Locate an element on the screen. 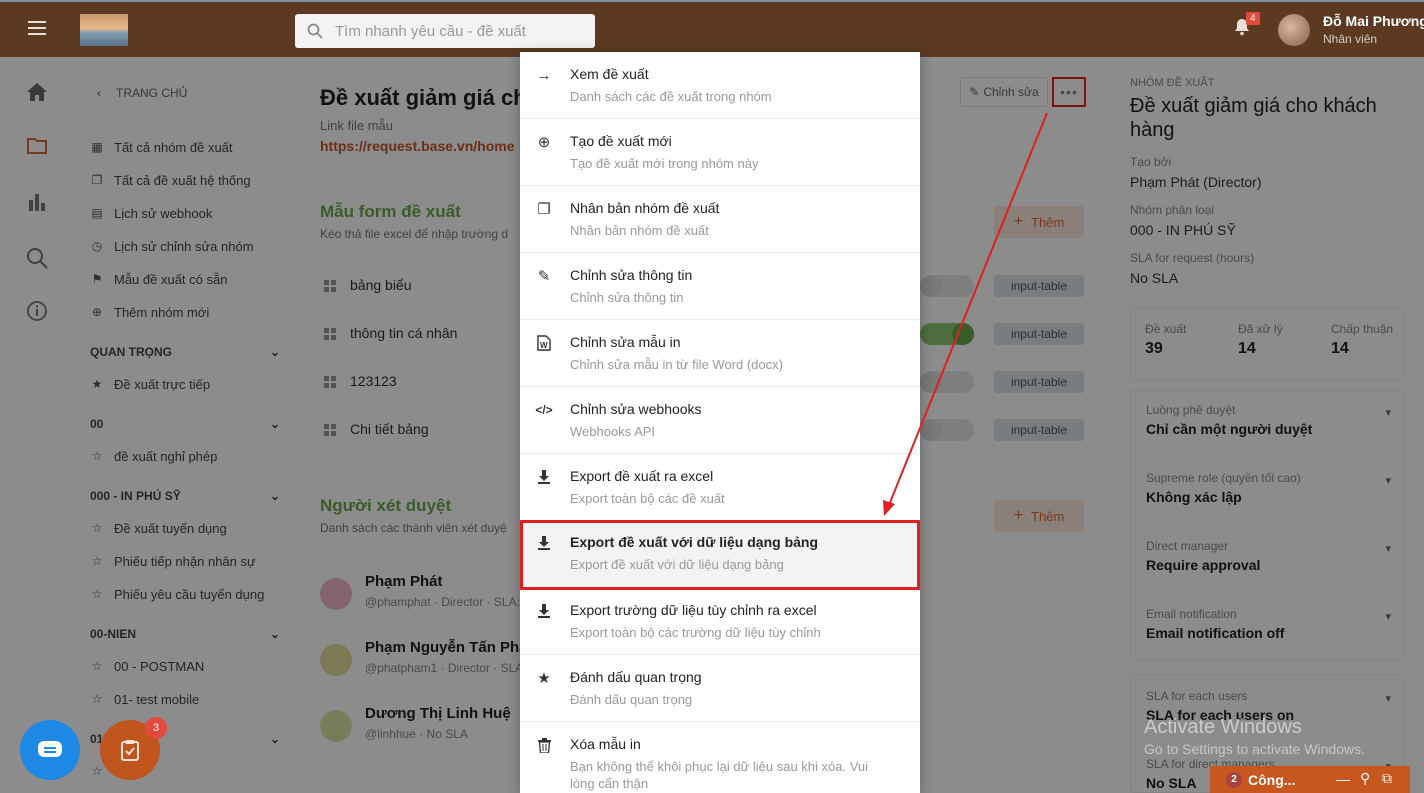 Image resolution: width=1424 pixels, height=793 pixels. chat-icon is located at coordinates (50, 749).